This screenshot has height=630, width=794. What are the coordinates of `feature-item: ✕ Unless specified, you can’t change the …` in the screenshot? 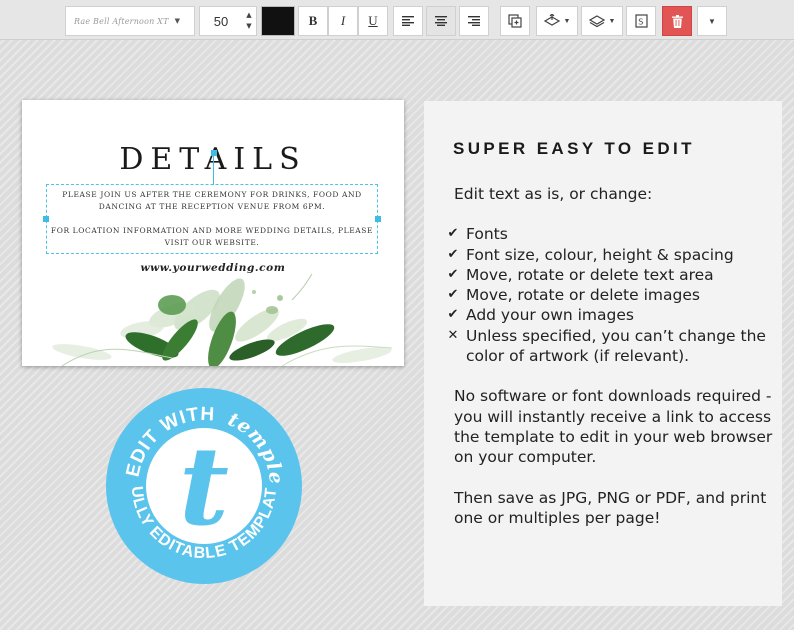 It's located at (606, 346).